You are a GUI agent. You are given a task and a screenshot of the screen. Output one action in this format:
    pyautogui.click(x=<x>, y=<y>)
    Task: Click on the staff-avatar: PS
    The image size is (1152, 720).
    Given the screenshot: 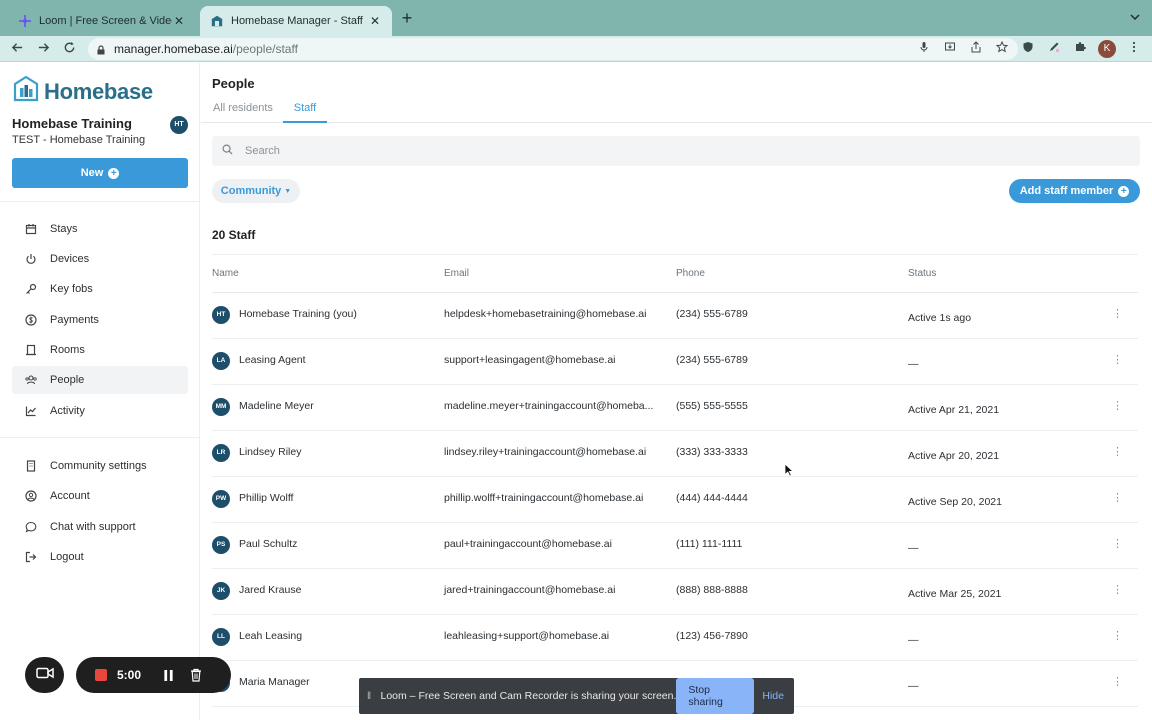 What is the action you would take?
    pyautogui.click(x=221, y=545)
    